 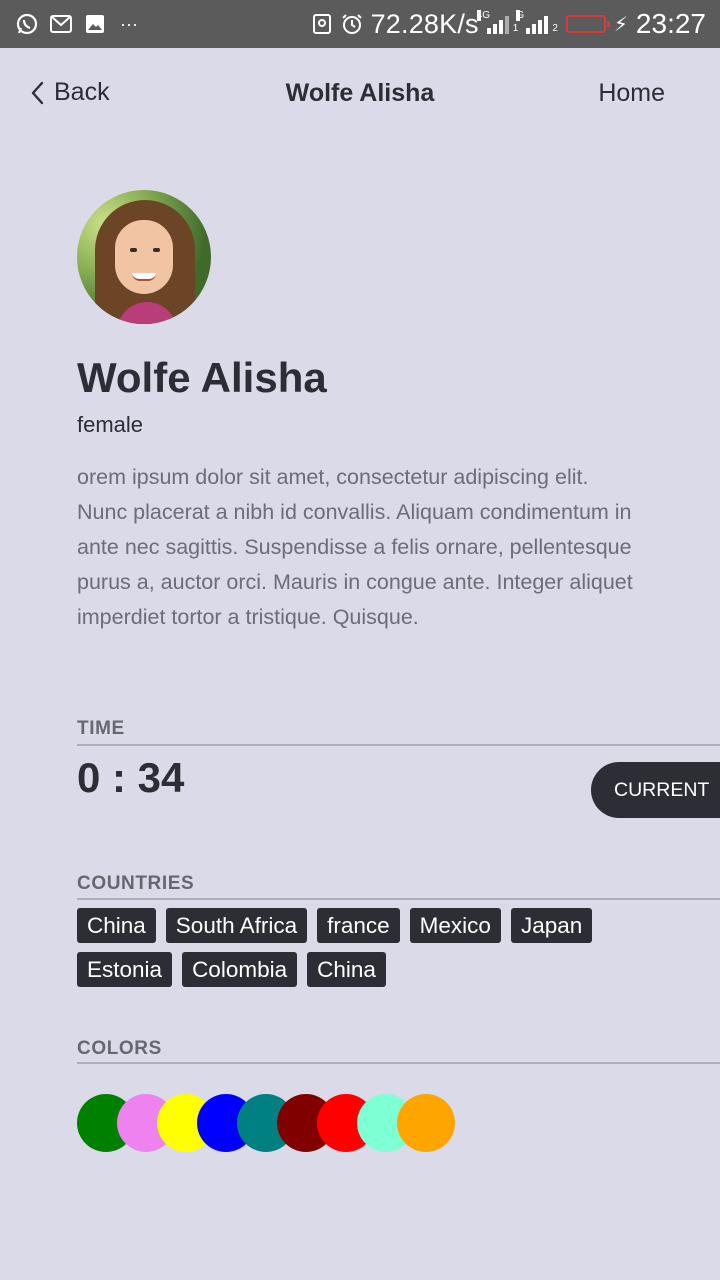 What do you see at coordinates (537, 22) in the screenshot?
I see `signal-sim2-icon: G 2` at bounding box center [537, 22].